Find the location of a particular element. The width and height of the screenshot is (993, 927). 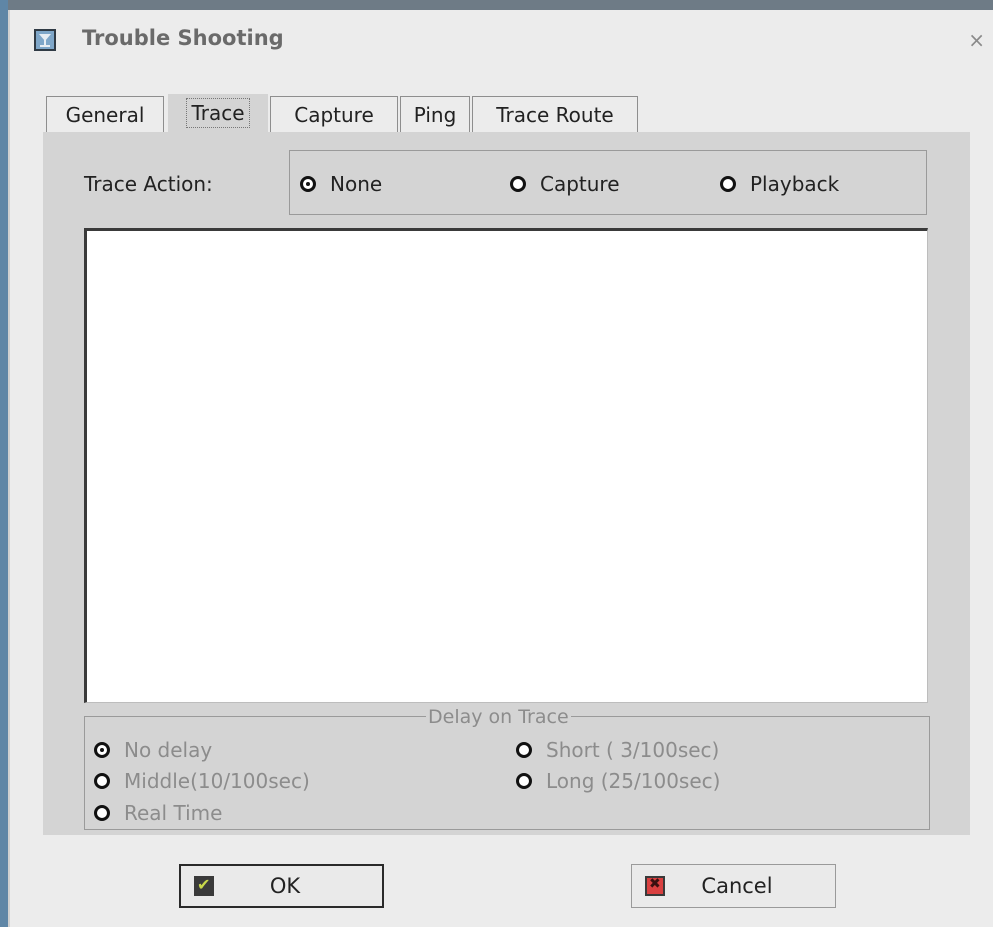

cancel-x-icon is located at coordinates (655, 886).